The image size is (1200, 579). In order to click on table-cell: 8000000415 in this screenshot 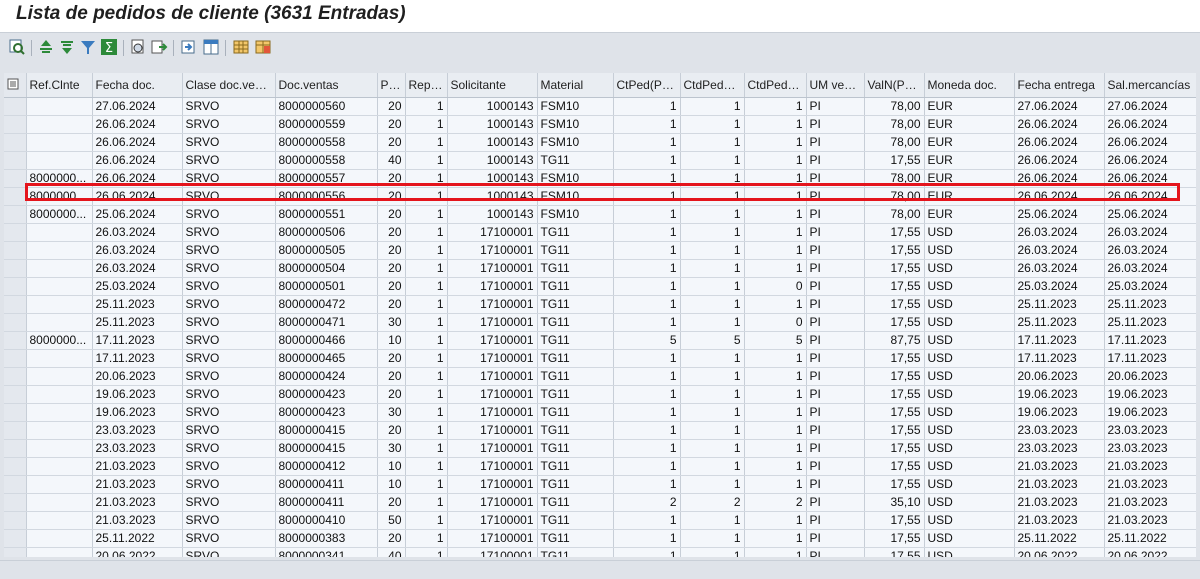, I will do `click(326, 448)`.